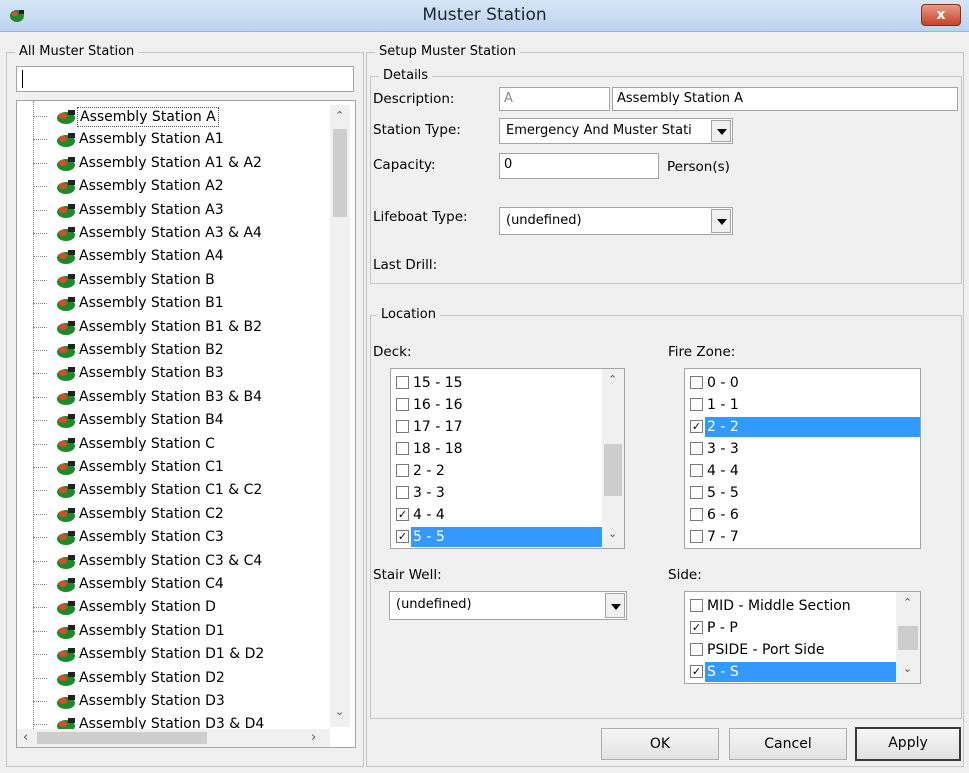  What do you see at coordinates (792, 650) in the screenshot?
I see `checklist-item: PSIDE - Port Side` at bounding box center [792, 650].